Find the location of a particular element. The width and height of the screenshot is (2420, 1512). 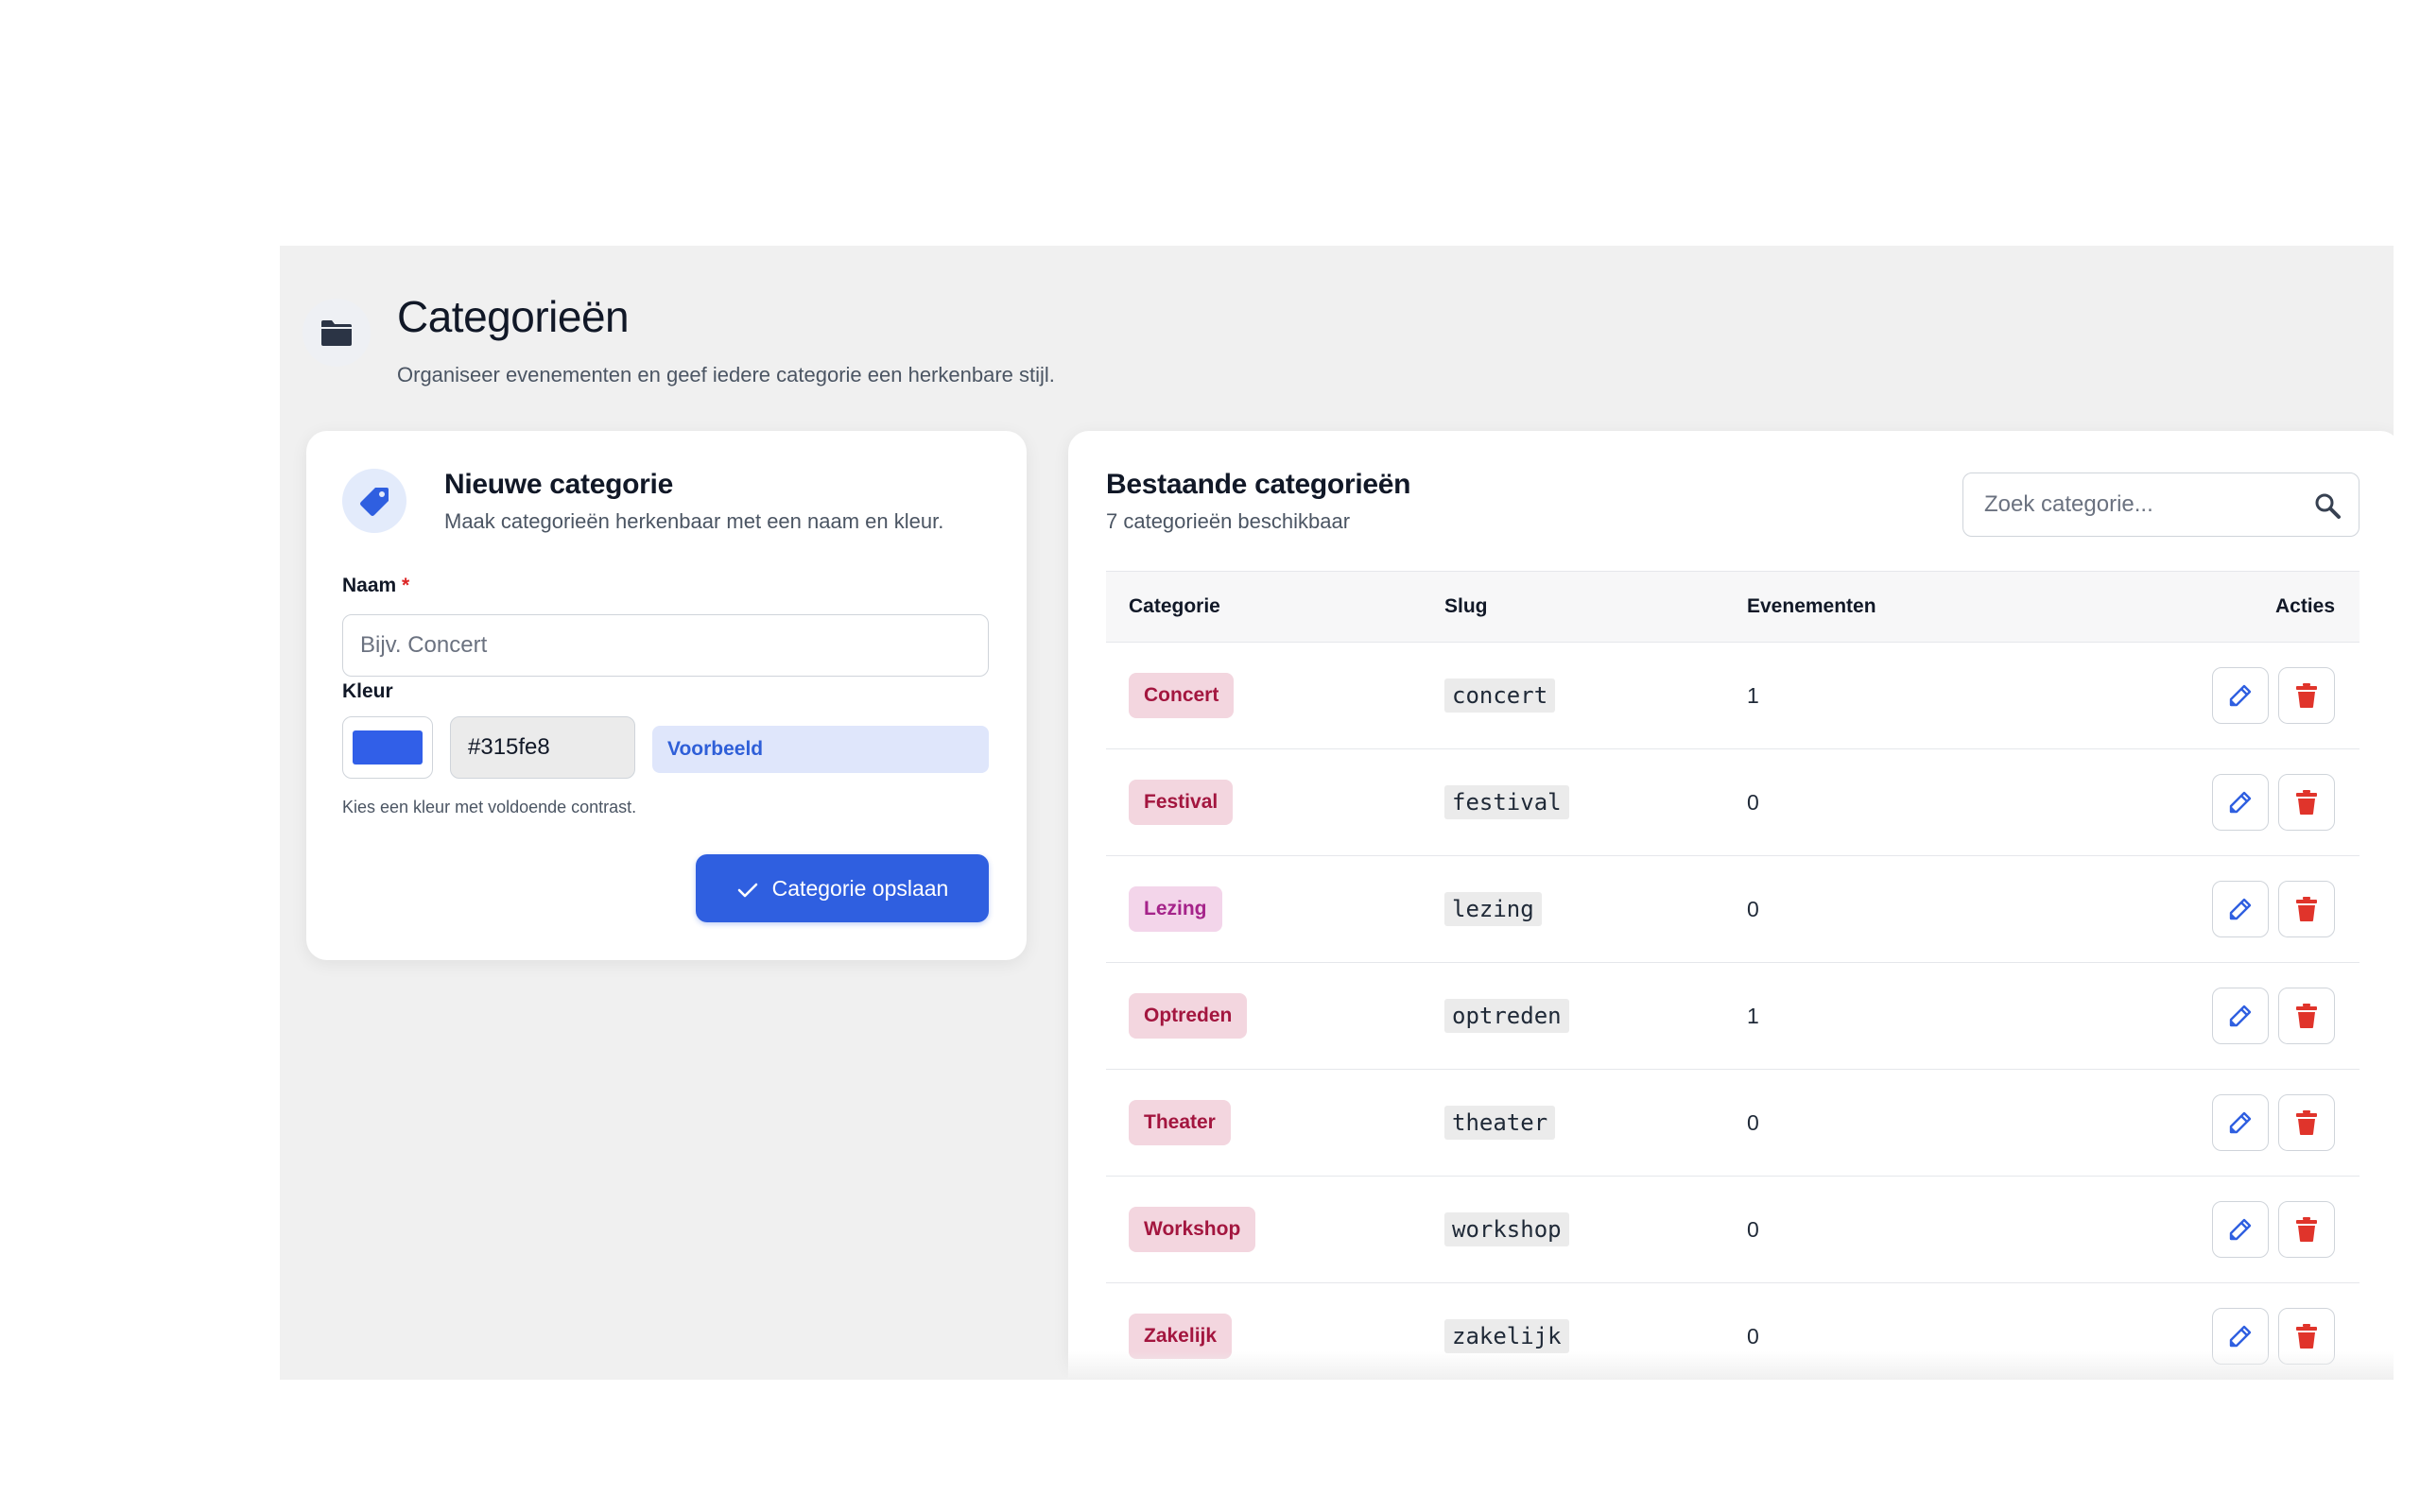

slug-cell: concert is located at coordinates (1500, 695).